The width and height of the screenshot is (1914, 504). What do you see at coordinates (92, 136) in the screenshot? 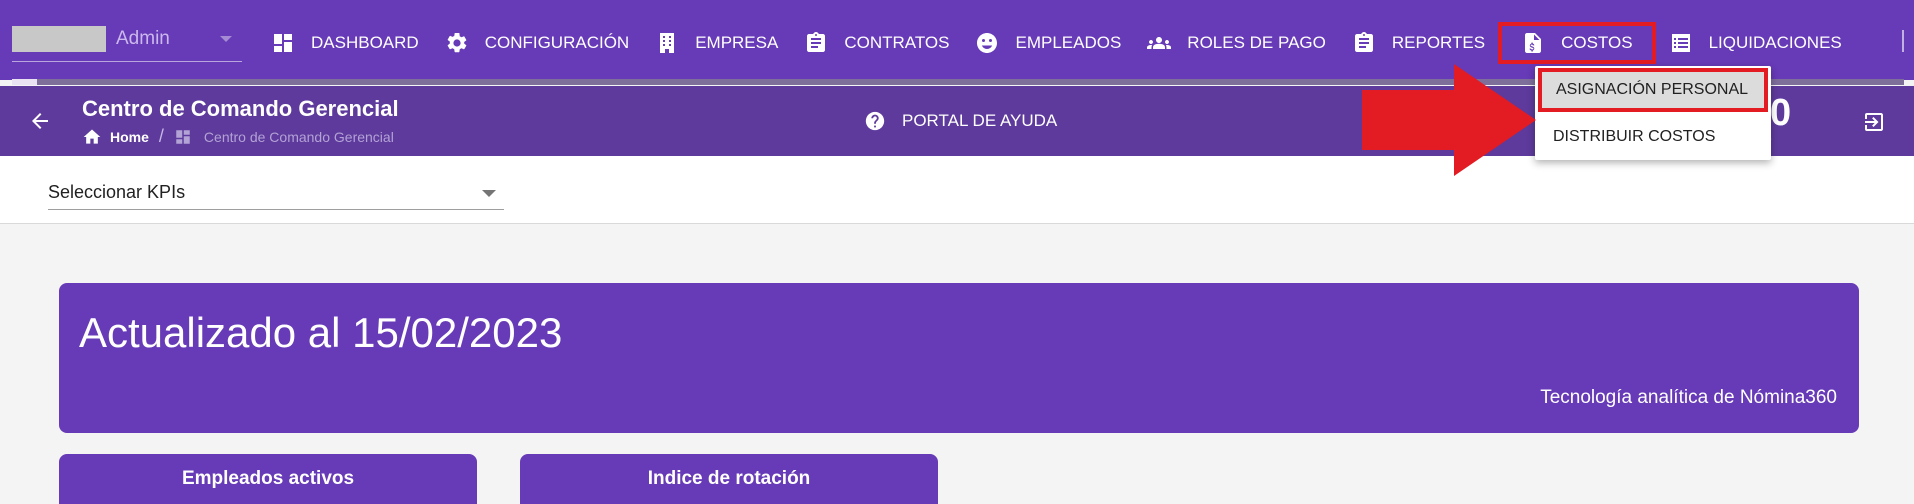
I see `home-icon` at bounding box center [92, 136].